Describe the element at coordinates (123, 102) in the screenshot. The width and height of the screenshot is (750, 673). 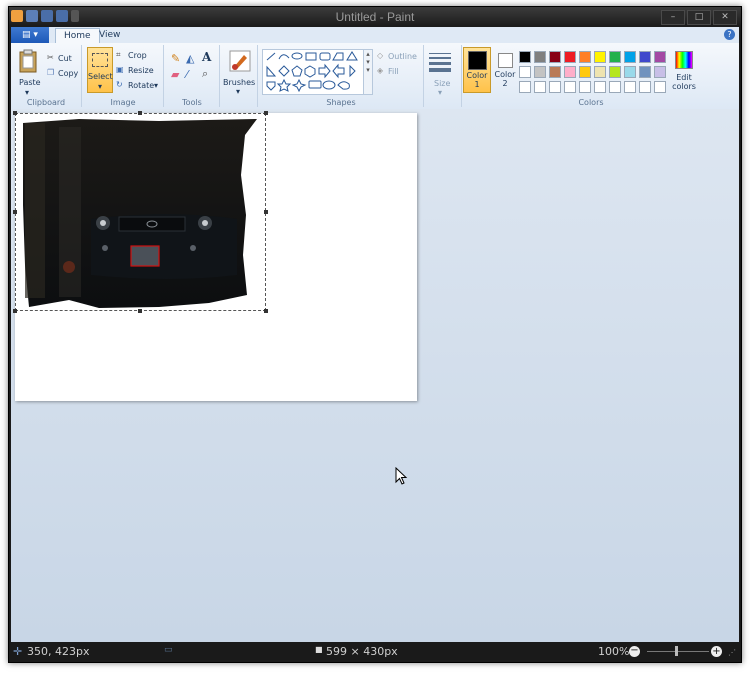
I see `image-group-label: Image` at that location.